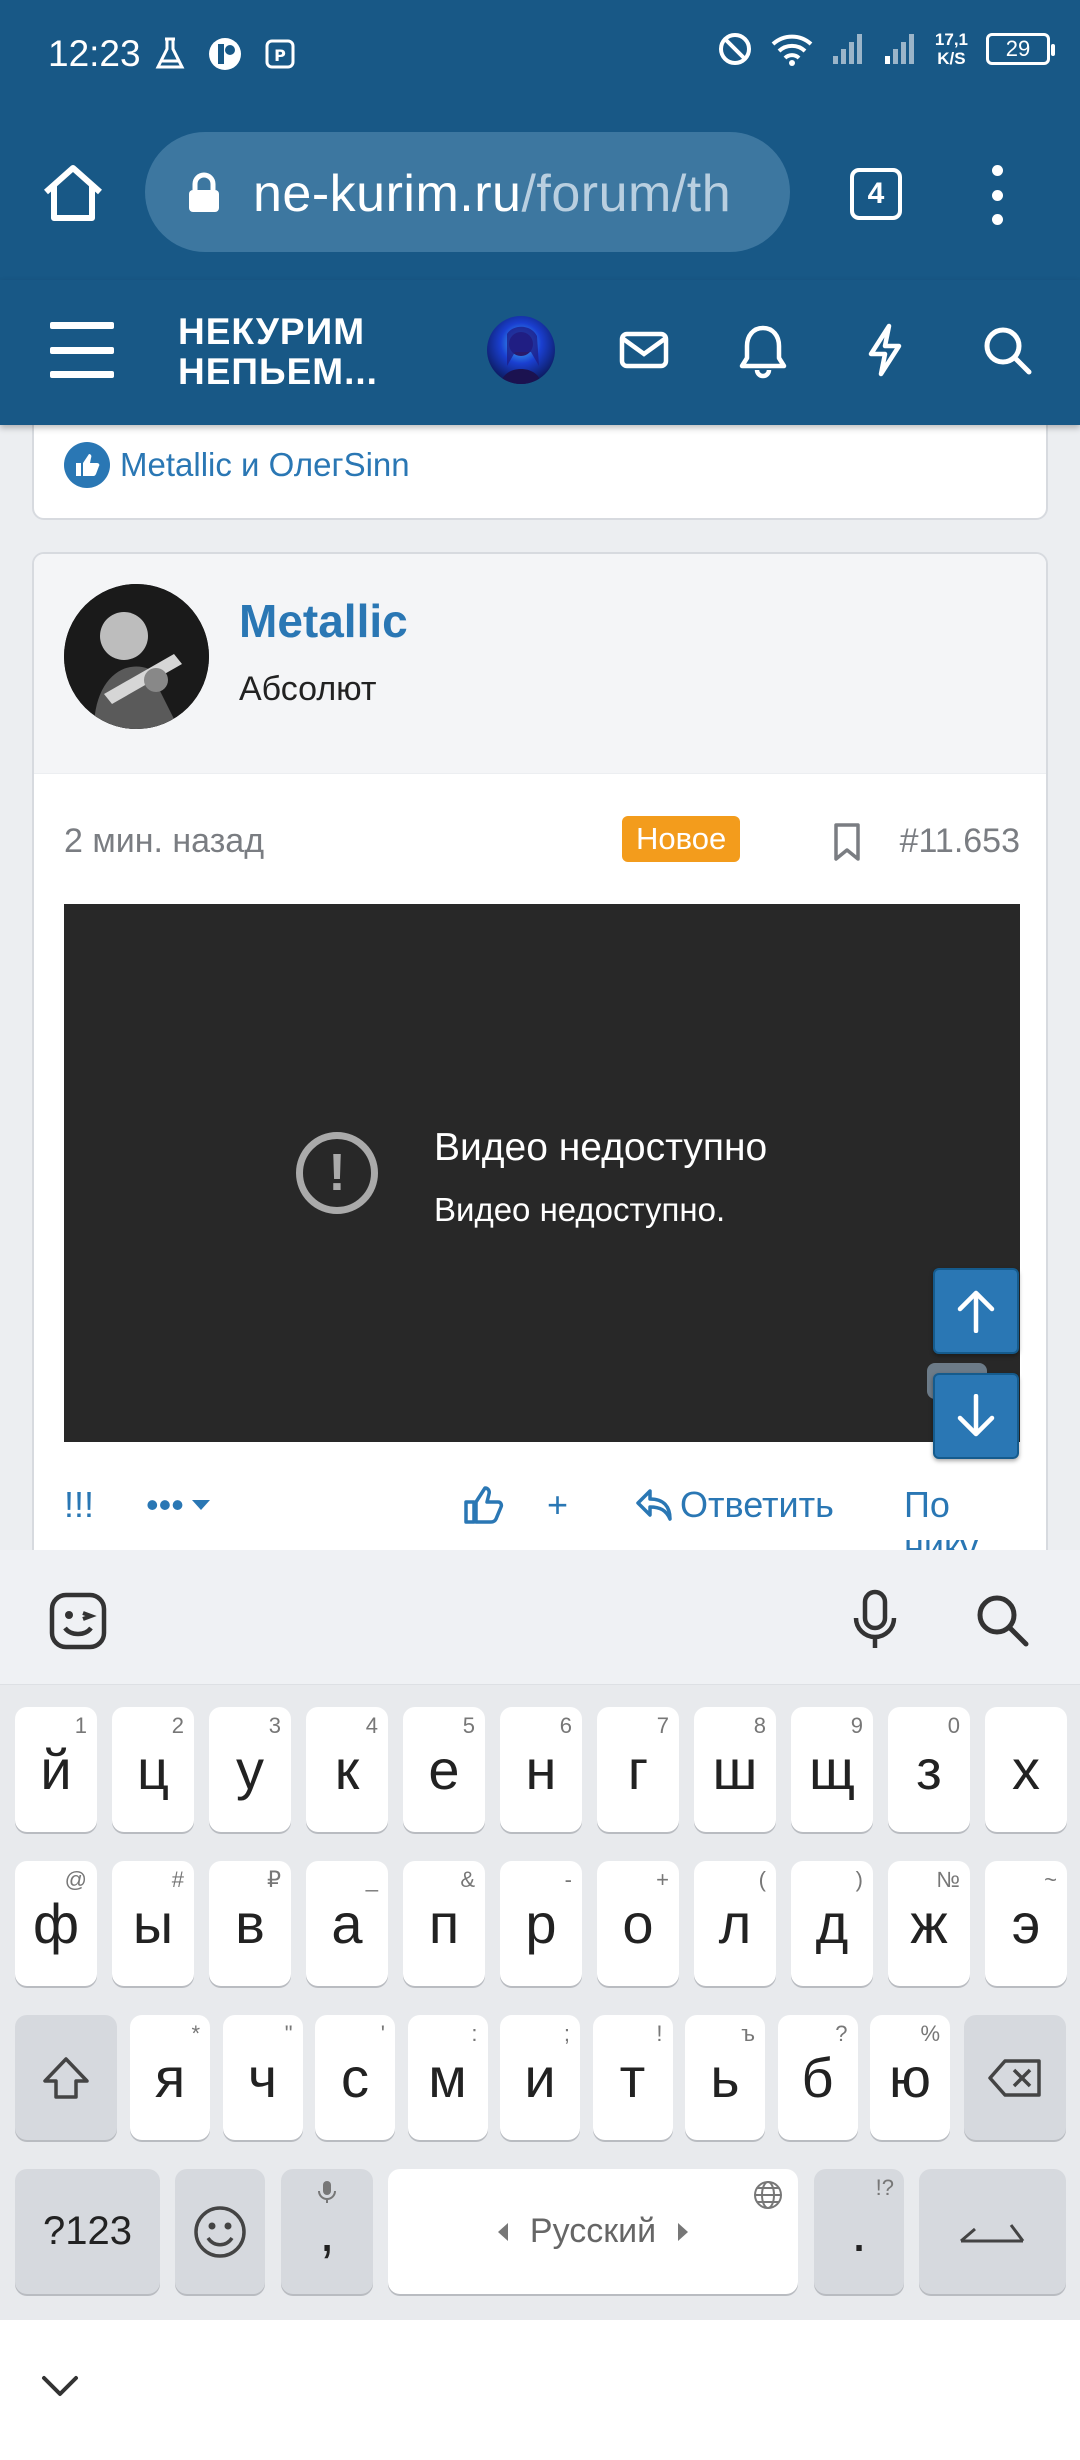  What do you see at coordinates (79, 1505) in the screenshot?
I see `exclaim-action: !!!` at bounding box center [79, 1505].